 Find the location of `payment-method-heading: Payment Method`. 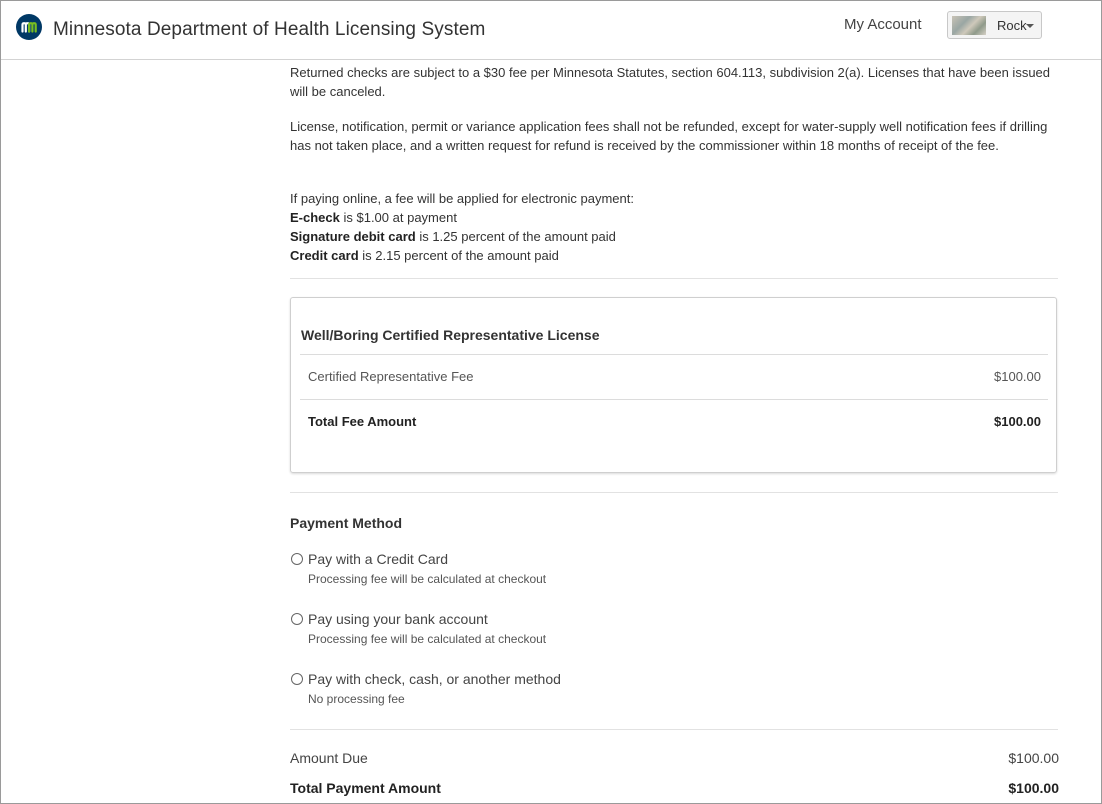

payment-method-heading: Payment Method is located at coordinates (346, 523).